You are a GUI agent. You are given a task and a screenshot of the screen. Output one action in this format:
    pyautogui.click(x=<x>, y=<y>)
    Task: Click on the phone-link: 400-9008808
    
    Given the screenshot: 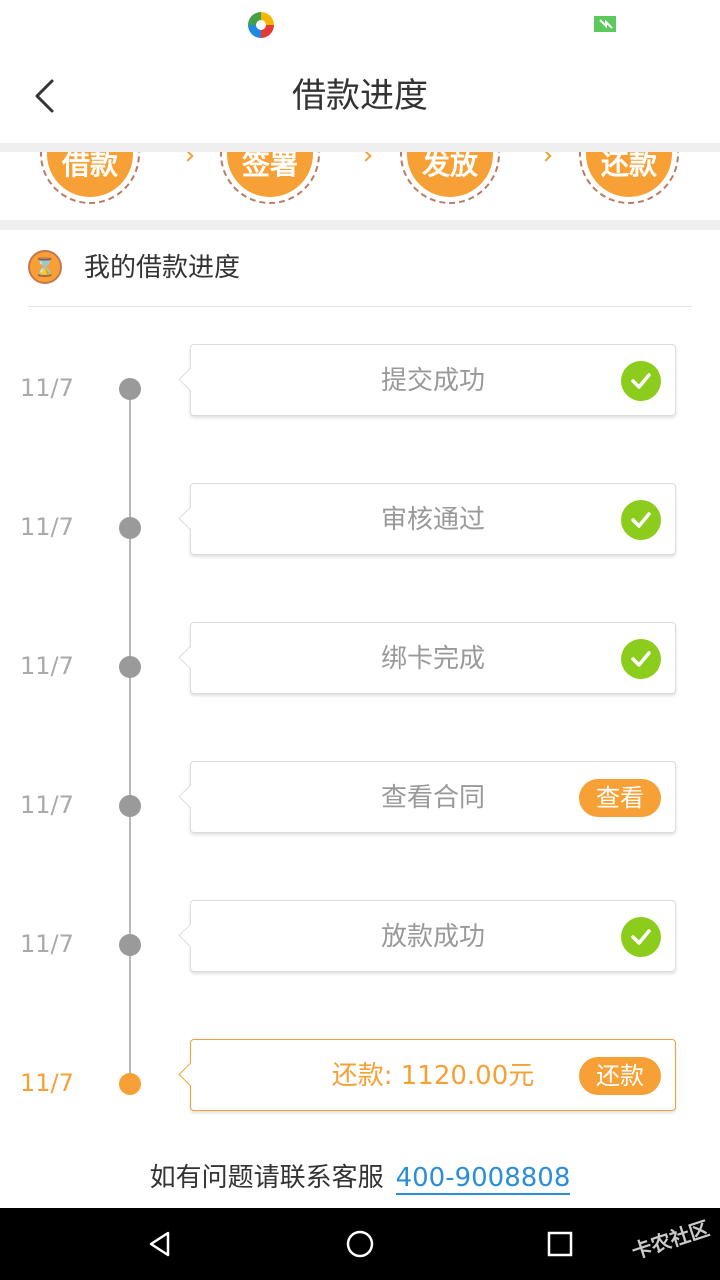 What is the action you would take?
    pyautogui.click(x=483, y=1179)
    